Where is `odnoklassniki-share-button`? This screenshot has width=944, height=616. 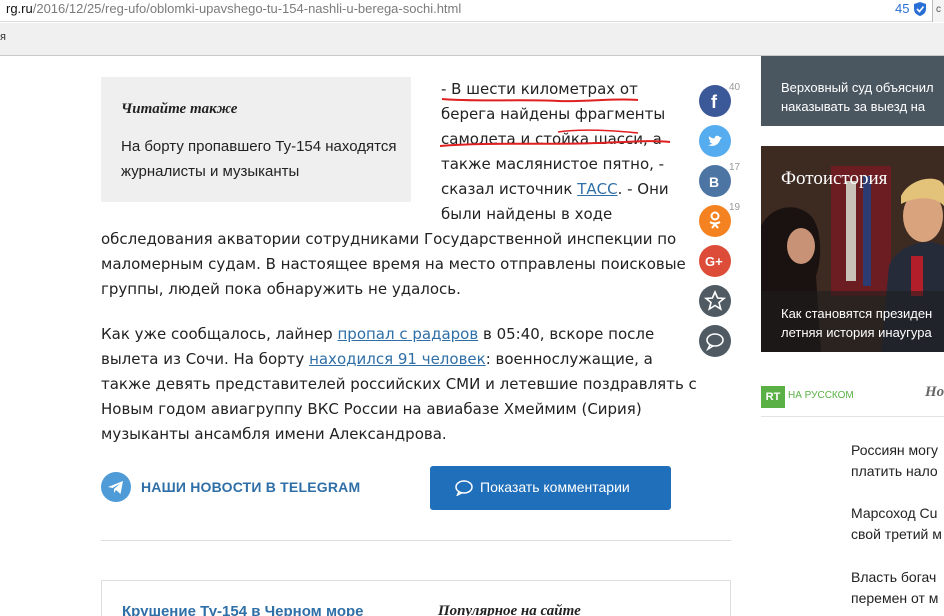
odnoklassniki-share-button is located at coordinates (715, 221).